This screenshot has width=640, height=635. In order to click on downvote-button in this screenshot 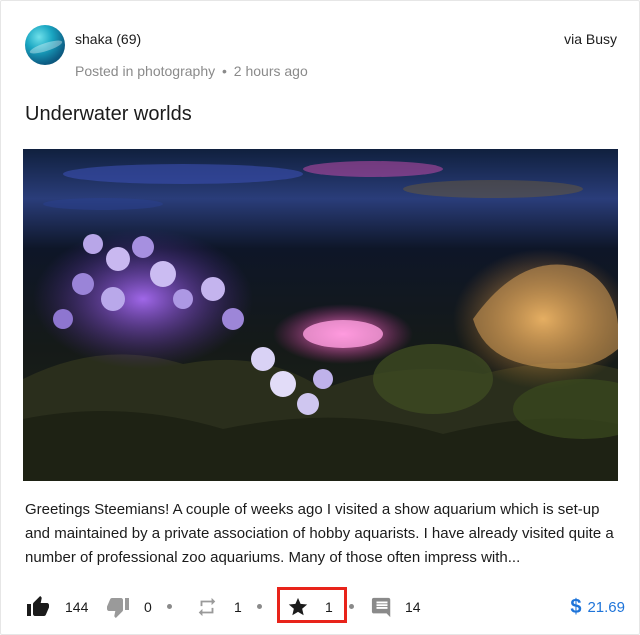, I will do `click(118, 607)`.